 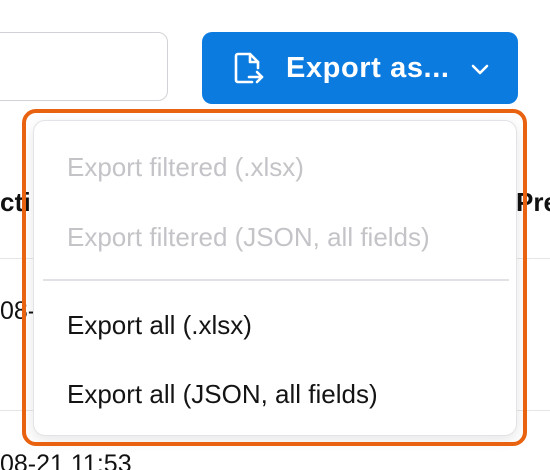 What do you see at coordinates (533, 202) in the screenshot?
I see `table-header-cell: Pre` at bounding box center [533, 202].